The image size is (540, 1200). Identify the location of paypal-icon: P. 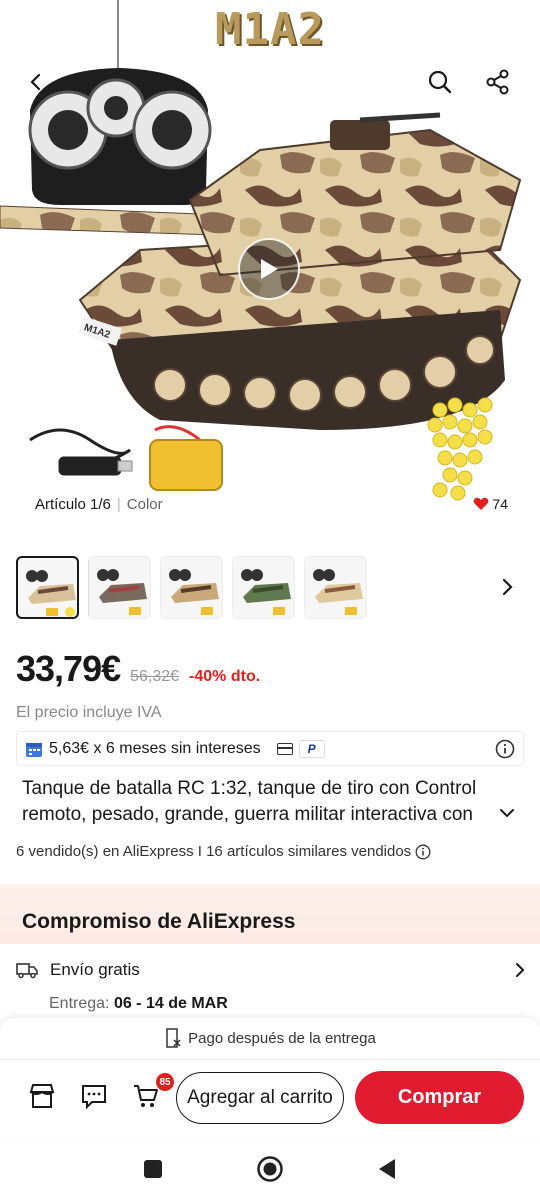
(311, 748).